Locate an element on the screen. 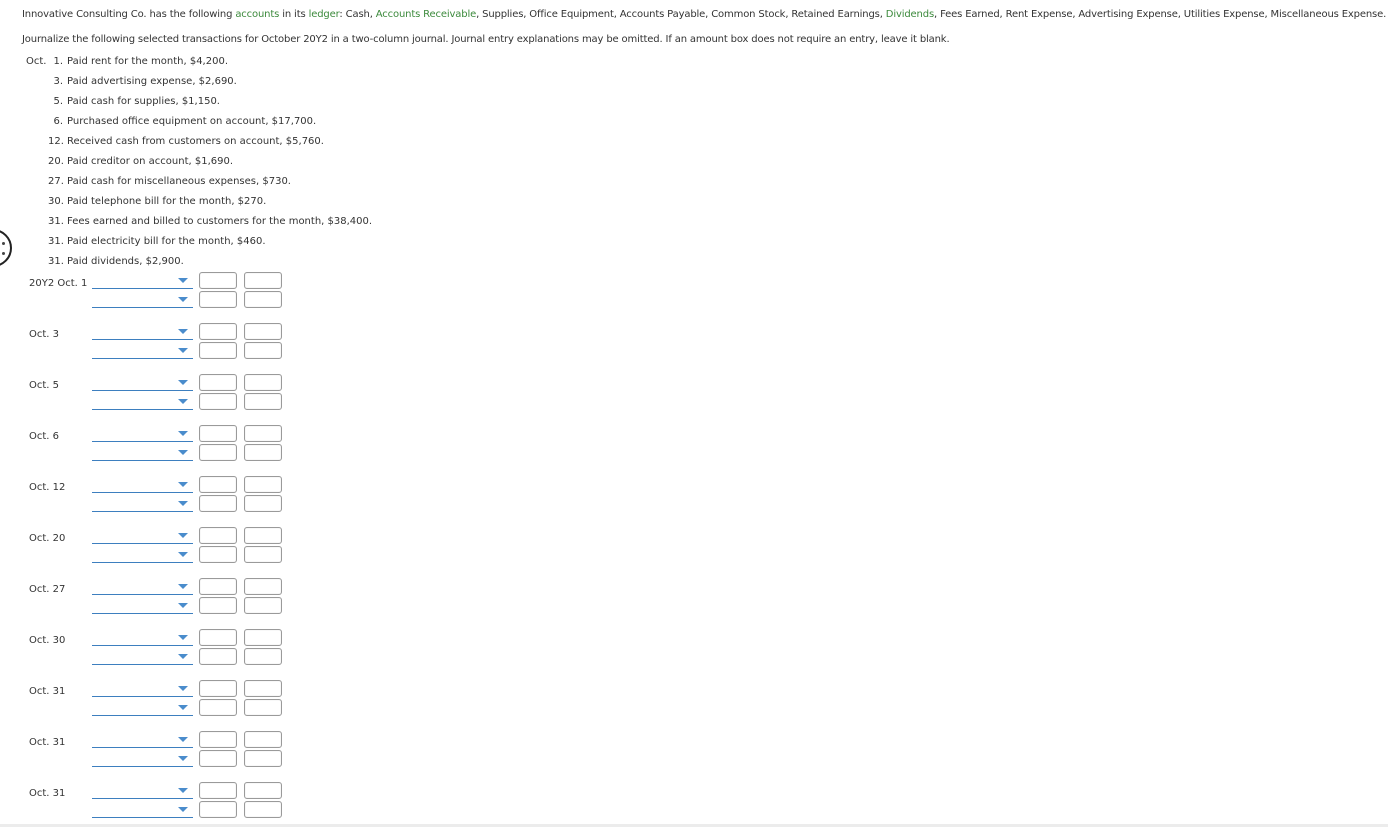  entry-date: Oct. 12 is located at coordinates (47, 487).